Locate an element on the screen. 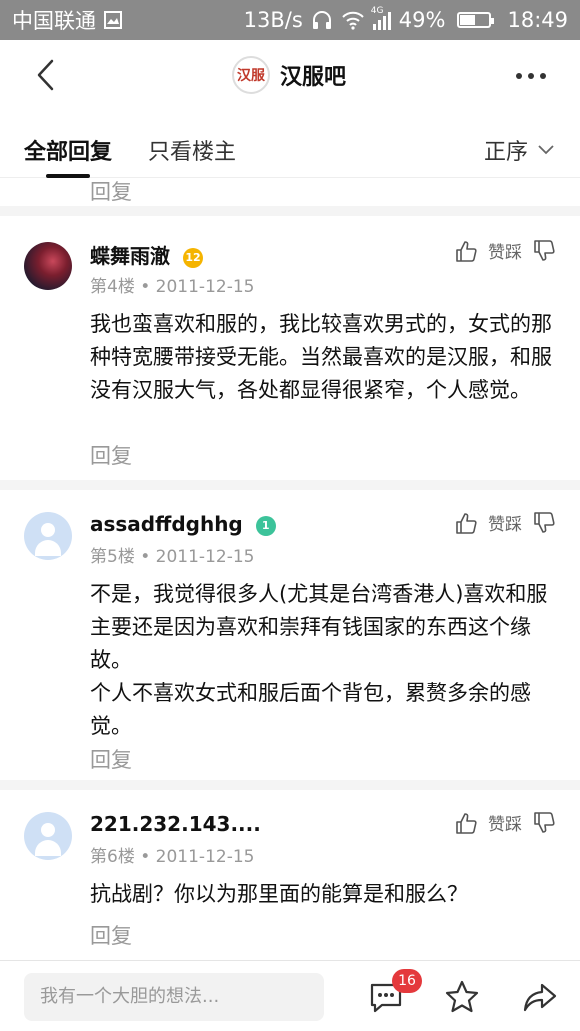  star-icon is located at coordinates (462, 997).